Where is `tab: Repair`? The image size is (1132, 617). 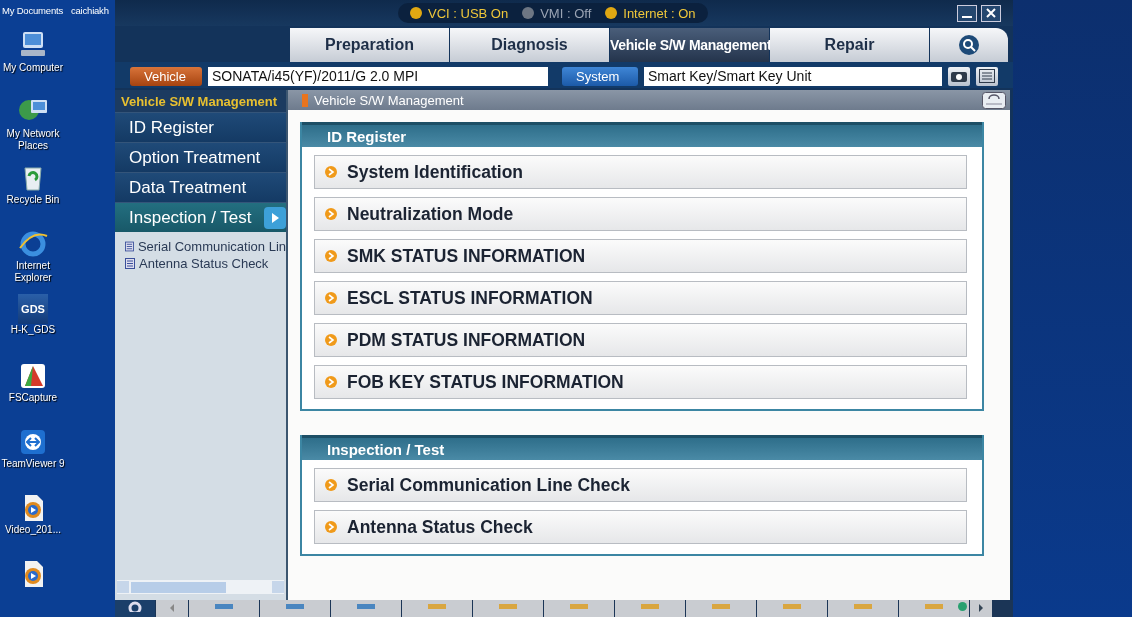
tab: Repair is located at coordinates (849, 45).